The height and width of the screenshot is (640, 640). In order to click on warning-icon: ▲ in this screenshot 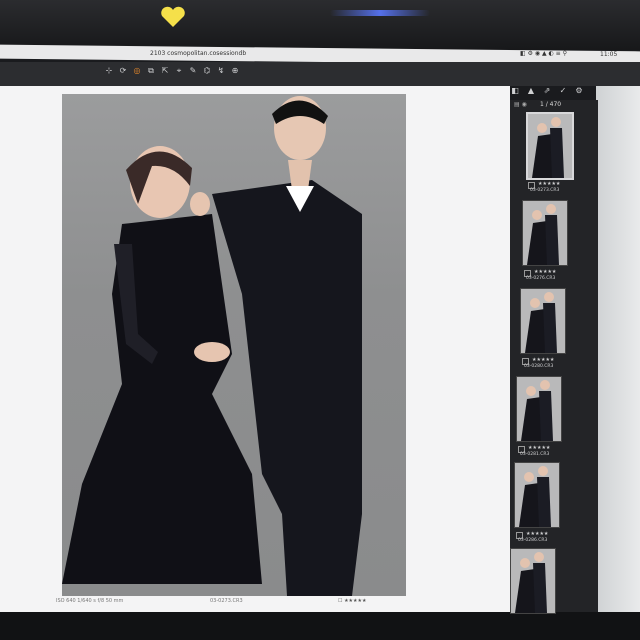, I will do `click(531, 91)`.